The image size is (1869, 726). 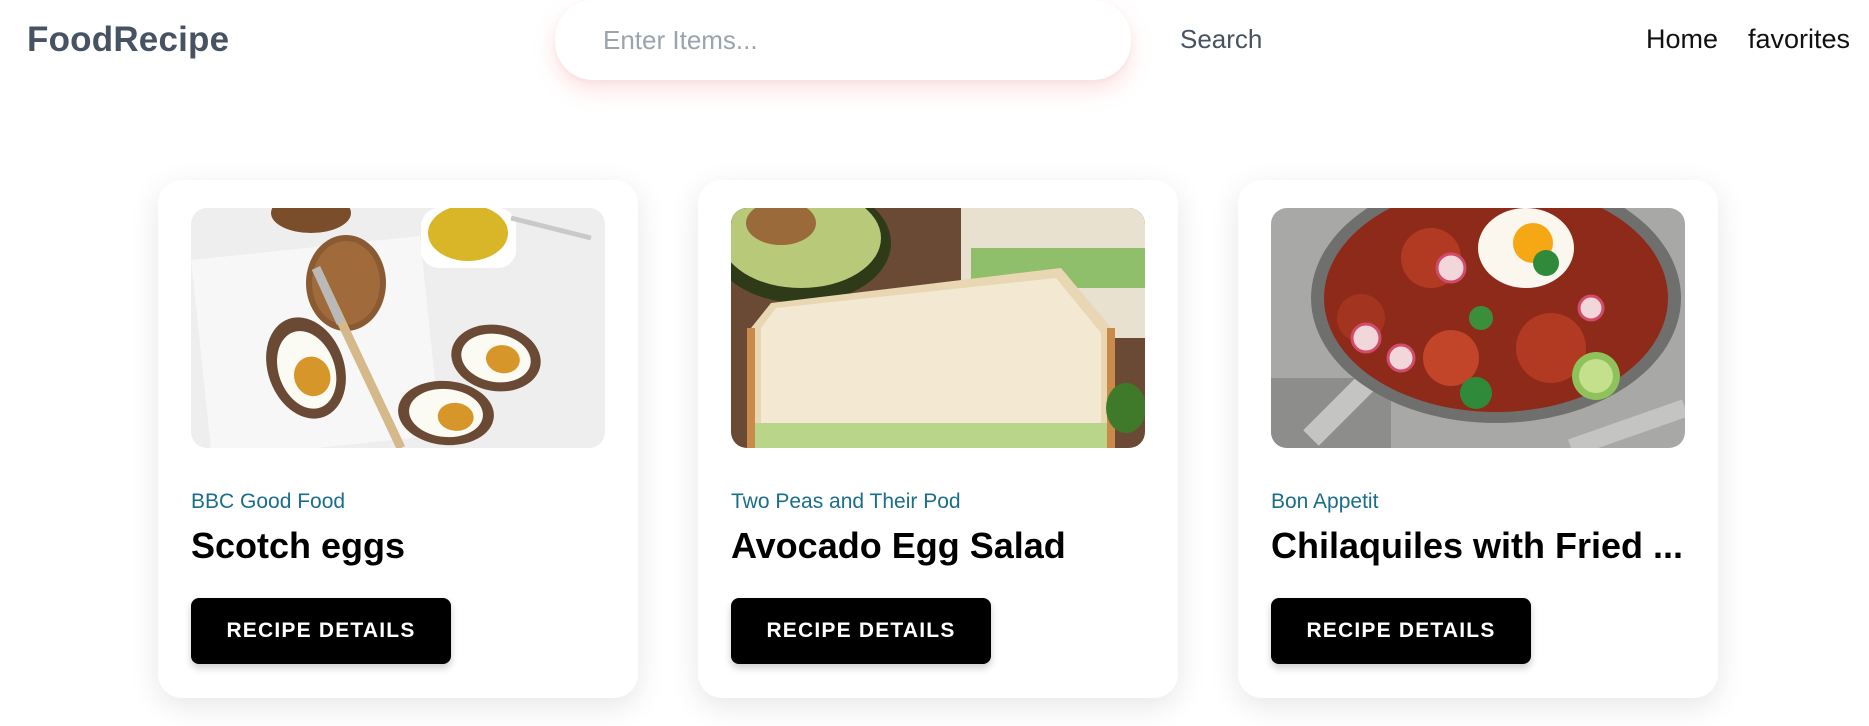 I want to click on recipe-title: Avocado Egg Salad, so click(x=898, y=545).